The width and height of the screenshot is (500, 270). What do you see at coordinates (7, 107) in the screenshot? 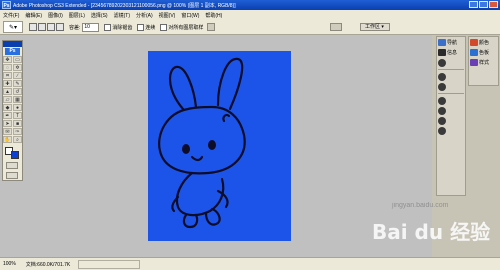
I see `blur-tool-icon: ◆` at bounding box center [7, 107].